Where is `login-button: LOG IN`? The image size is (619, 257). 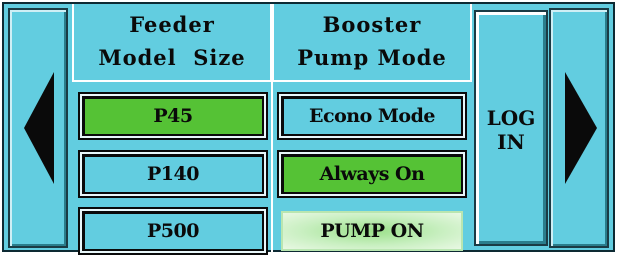
login-button: LOG IN is located at coordinates (511, 128).